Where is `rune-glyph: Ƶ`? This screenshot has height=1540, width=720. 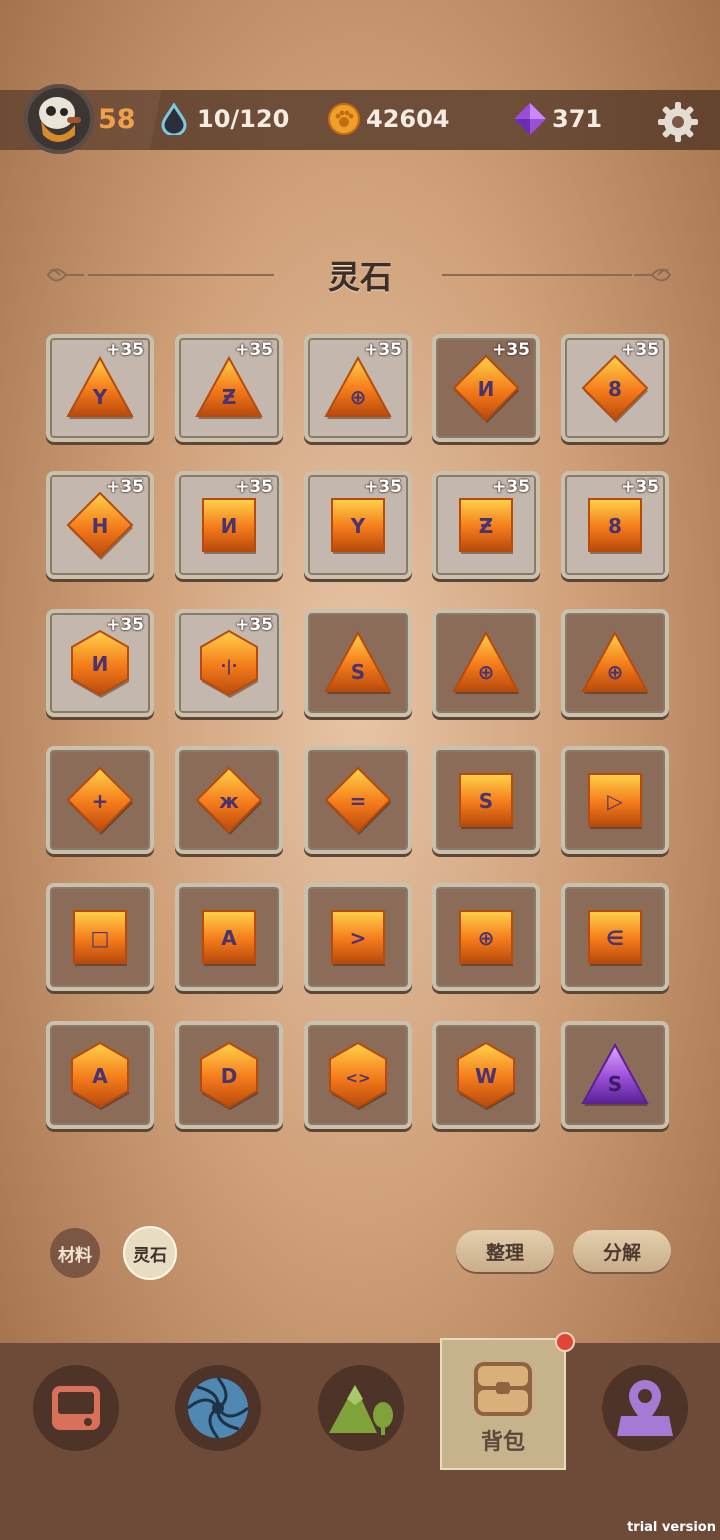
rune-glyph: Ƶ is located at coordinates (486, 526).